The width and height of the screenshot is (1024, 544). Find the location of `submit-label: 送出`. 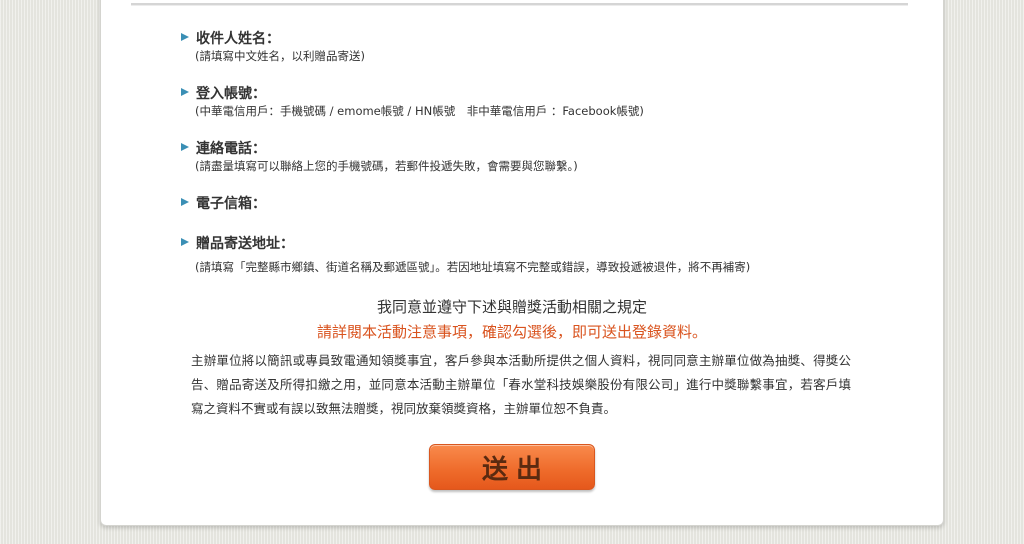

submit-label: 送出 is located at coordinates (515, 469).